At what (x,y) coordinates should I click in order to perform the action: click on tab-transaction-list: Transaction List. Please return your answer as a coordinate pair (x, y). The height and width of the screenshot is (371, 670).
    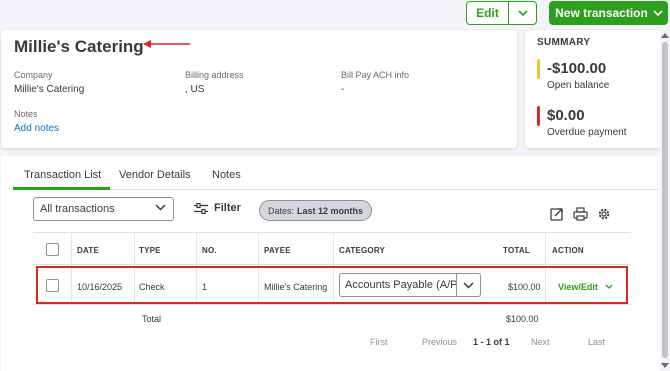
    Looking at the image, I should click on (62, 175).